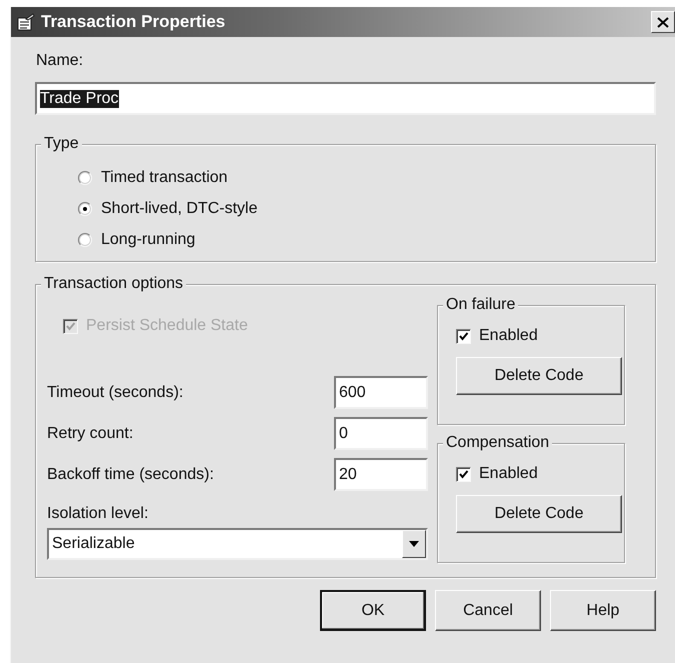 This screenshot has height=663, width=675. What do you see at coordinates (488, 610) in the screenshot?
I see `dialog-button: Cancel` at bounding box center [488, 610].